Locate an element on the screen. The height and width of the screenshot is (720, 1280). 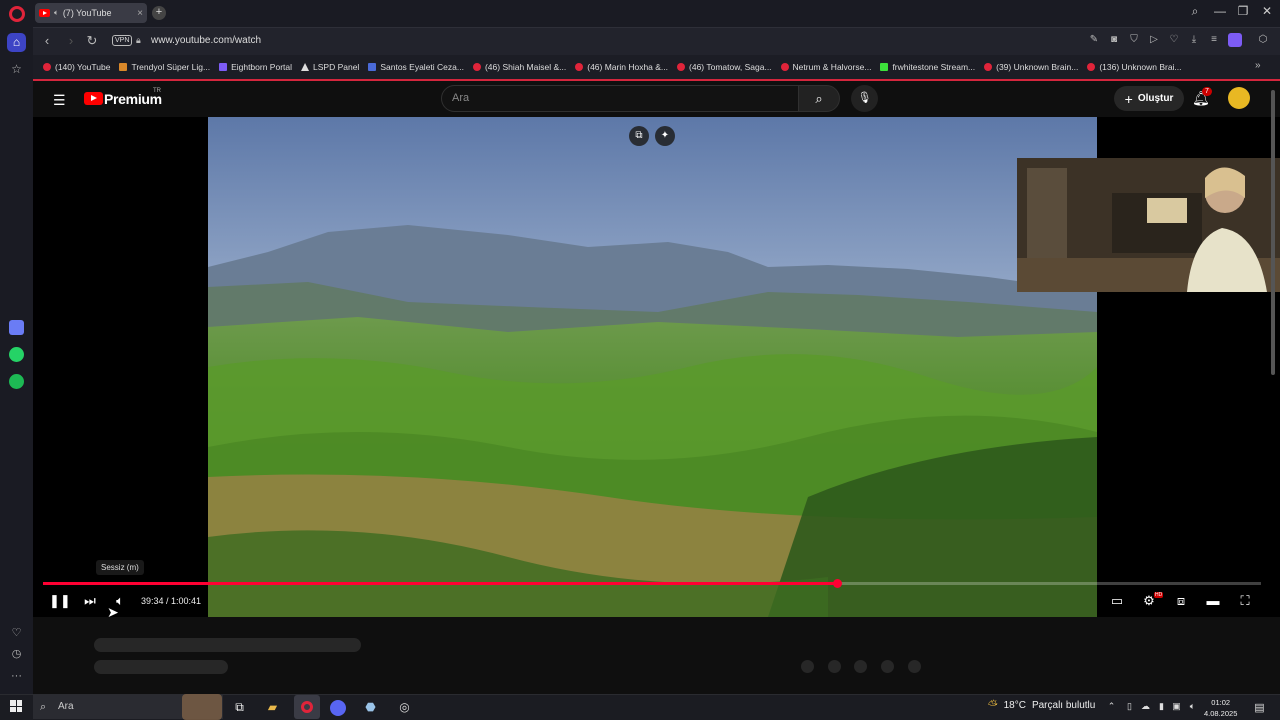
shield-icon: ⛉ is located at coordinates (1134, 39).